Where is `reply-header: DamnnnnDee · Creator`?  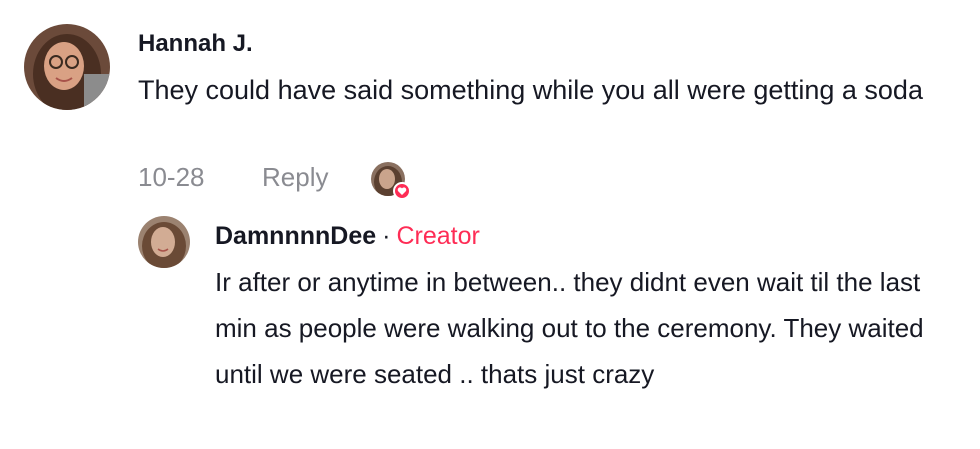 reply-header: DamnnnnDee · Creator is located at coordinates (347, 236).